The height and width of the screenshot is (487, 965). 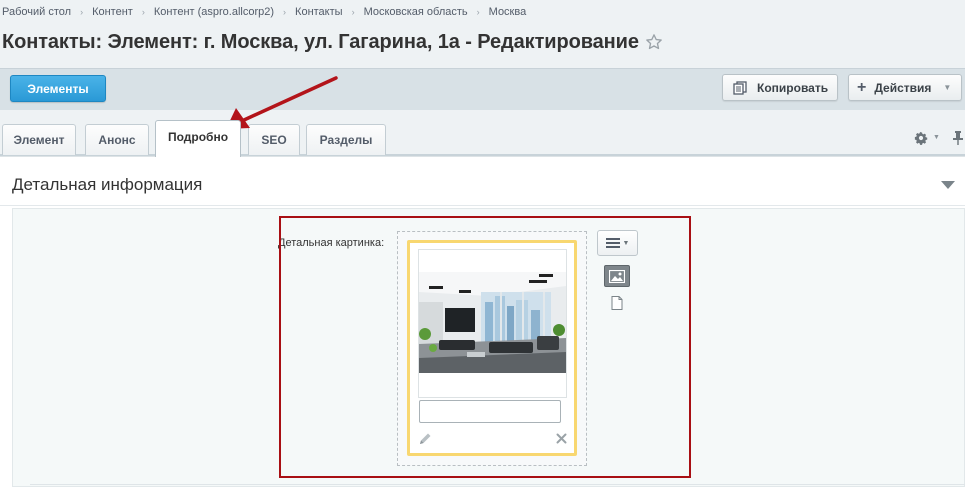 I want to click on pin-icon, so click(x=958, y=138).